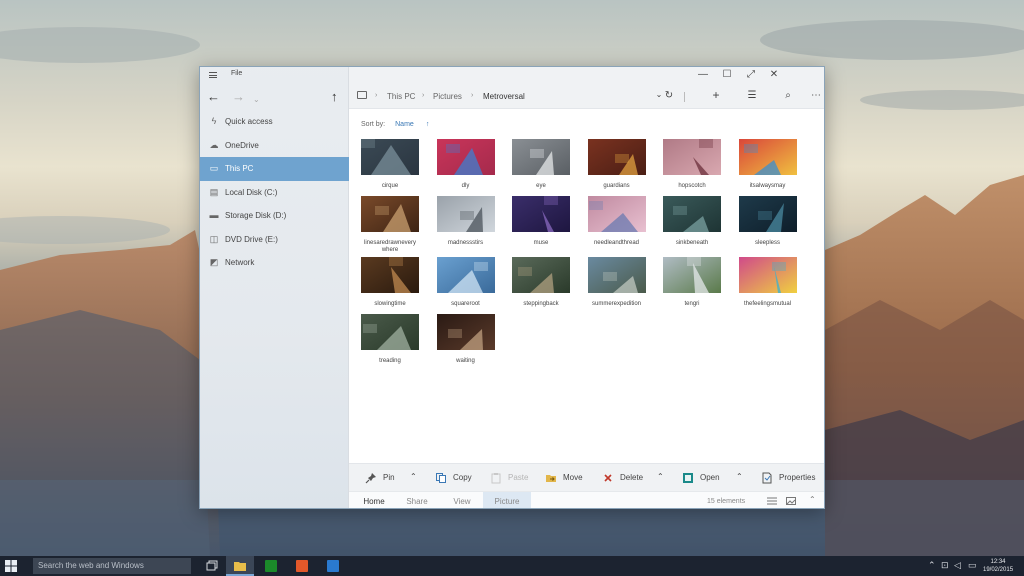 Image resolution: width=1024 pixels, height=576 pixels. I want to click on file-name: madnessstirs, so click(465, 243).